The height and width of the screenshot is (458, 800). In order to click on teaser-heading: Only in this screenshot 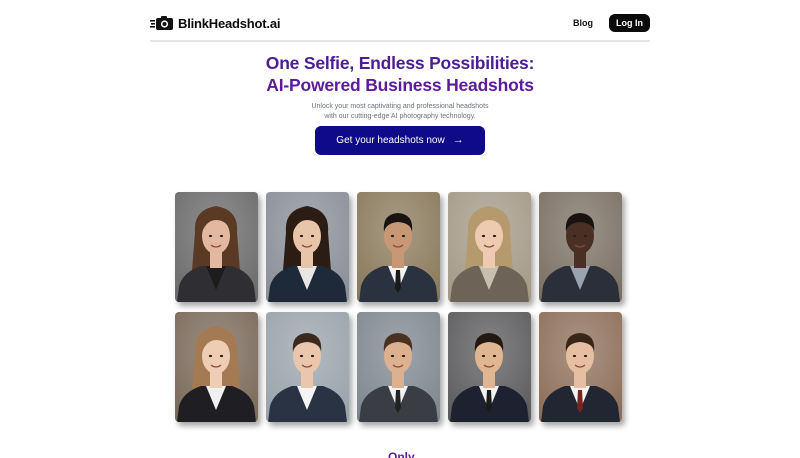, I will do `click(401, 454)`.